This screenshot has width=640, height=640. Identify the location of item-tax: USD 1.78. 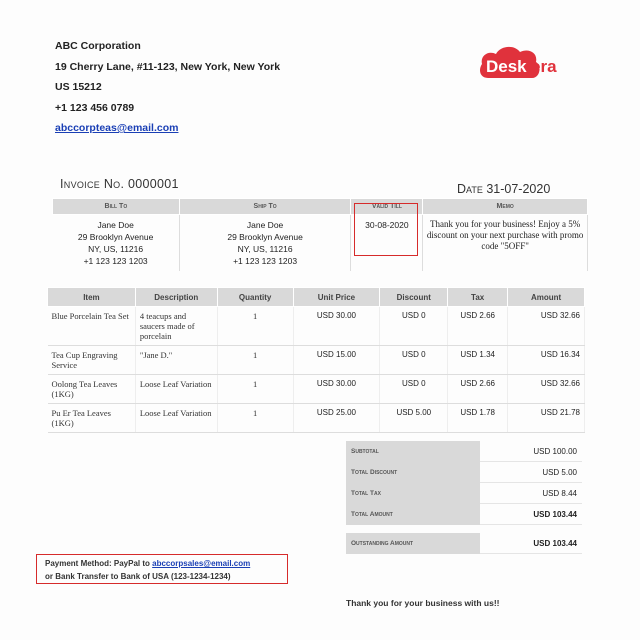
(478, 418).